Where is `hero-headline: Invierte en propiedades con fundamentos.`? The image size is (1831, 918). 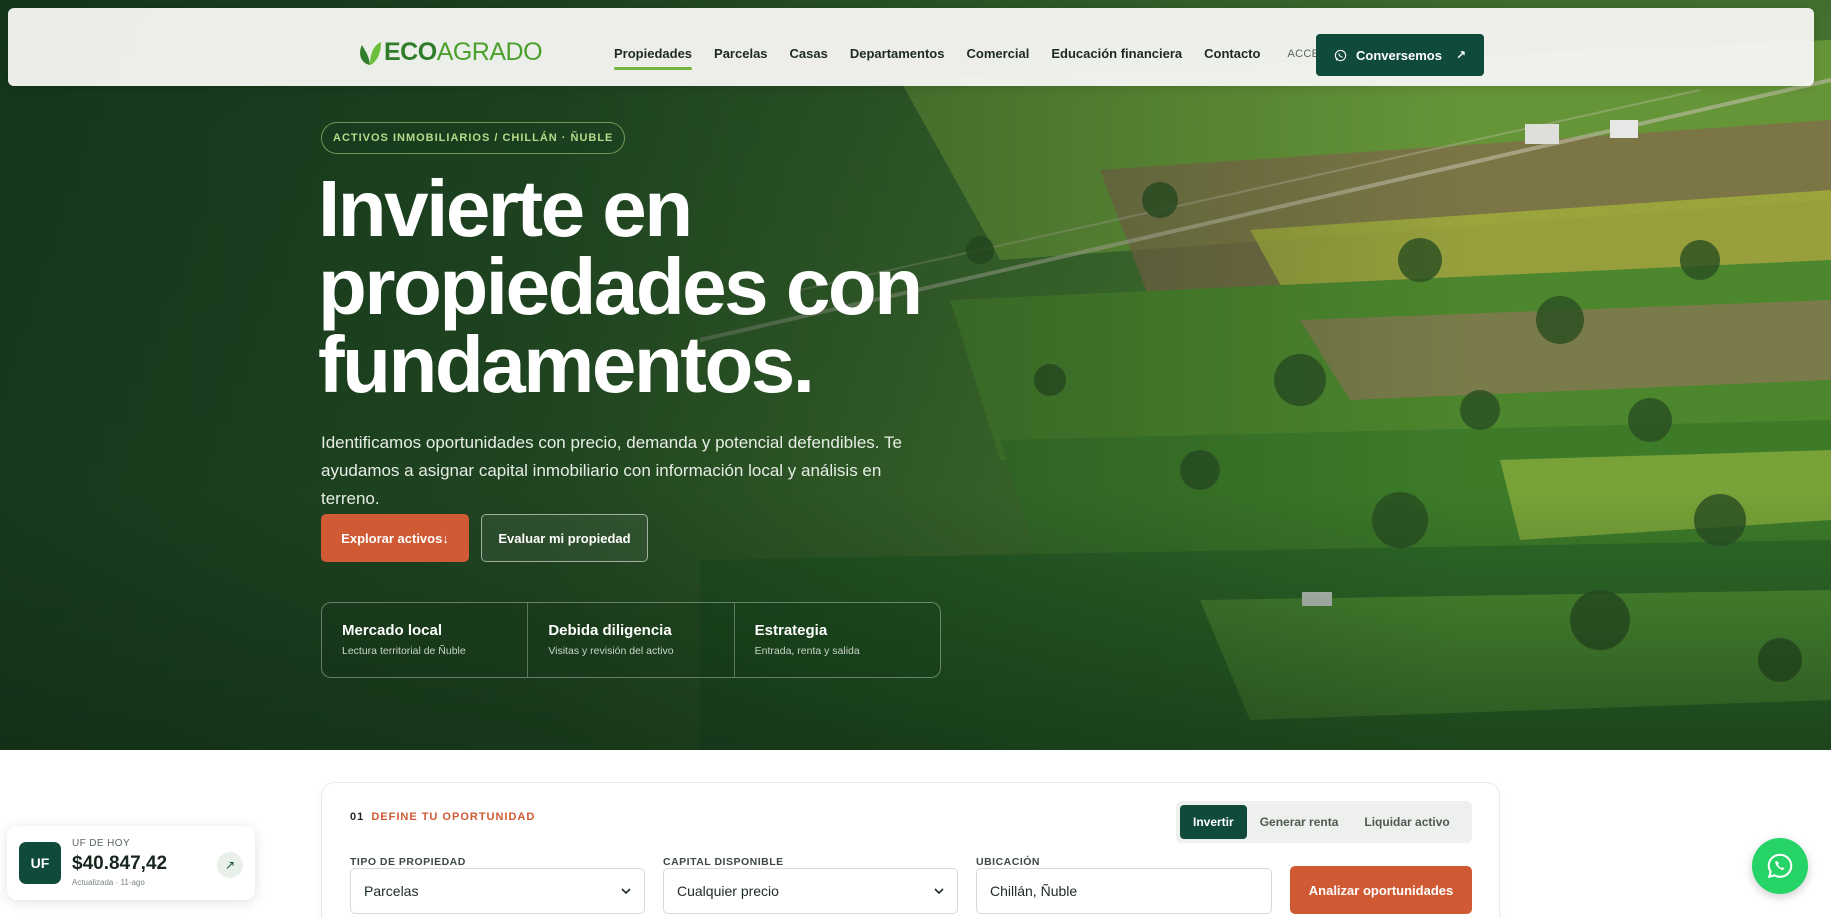 hero-headline: Invierte en propiedades con fundamentos. is located at coordinates (668, 286).